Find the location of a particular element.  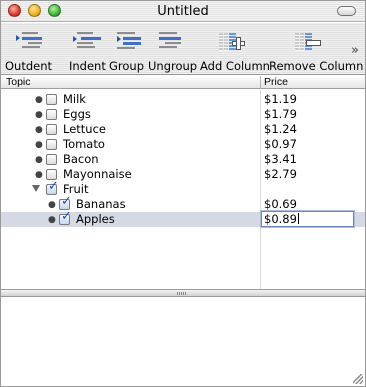

outline-row: ● Lettuce $1.24 is located at coordinates (183, 129).